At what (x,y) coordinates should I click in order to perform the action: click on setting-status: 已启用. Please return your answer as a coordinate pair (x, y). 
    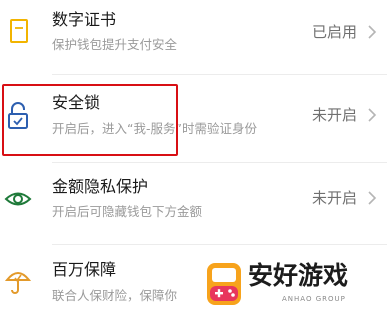
    Looking at the image, I should click on (334, 32).